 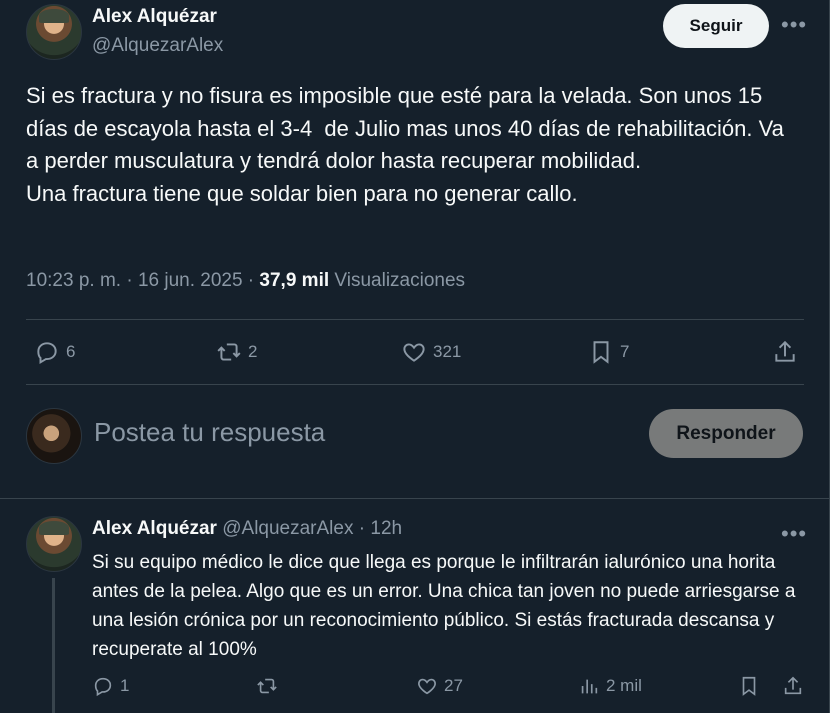 I want to click on follow-button: Seguir, so click(x=716, y=26).